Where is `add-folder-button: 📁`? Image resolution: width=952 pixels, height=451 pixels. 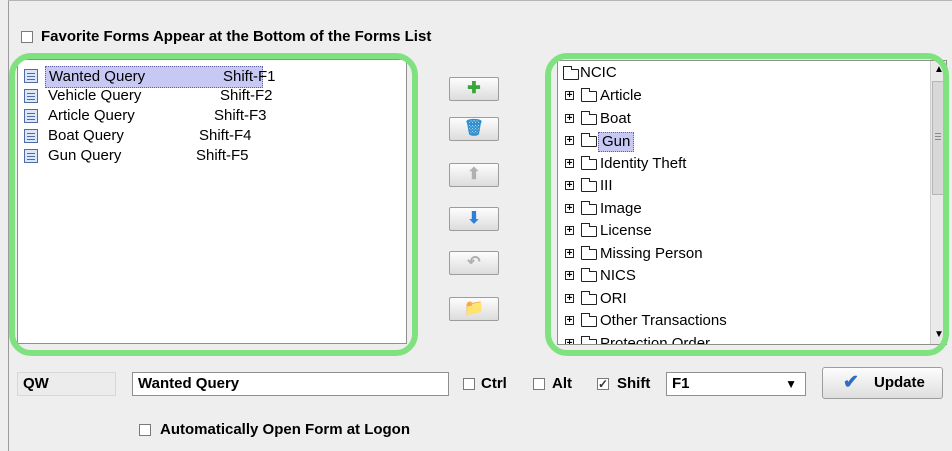
add-folder-button: 📁 is located at coordinates (474, 309).